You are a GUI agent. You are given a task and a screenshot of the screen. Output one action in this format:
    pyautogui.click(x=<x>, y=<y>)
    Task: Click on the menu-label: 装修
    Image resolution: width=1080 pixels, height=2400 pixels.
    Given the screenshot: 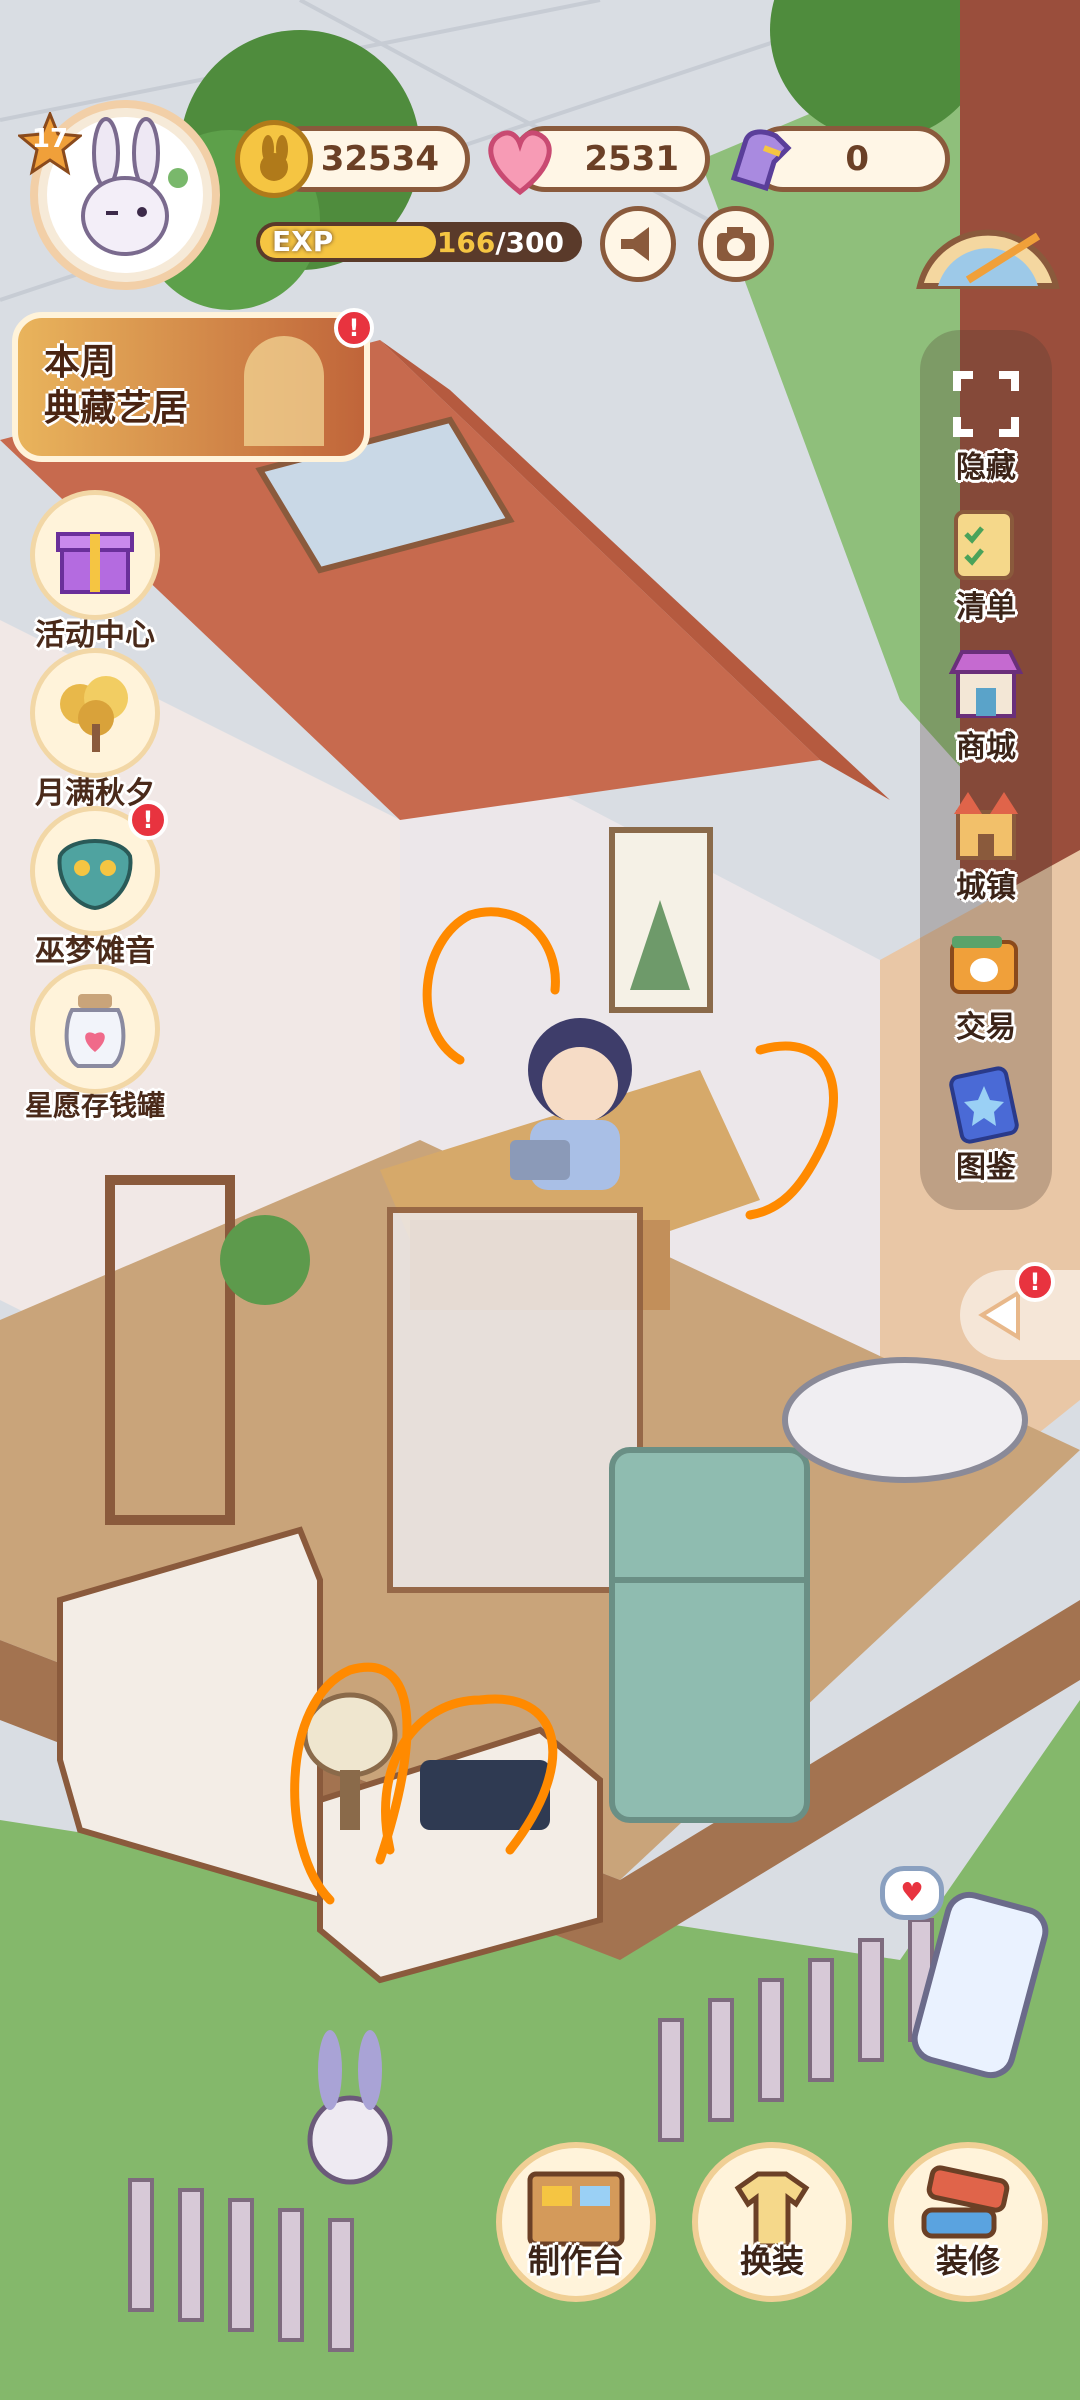 What is the action you would take?
    pyautogui.click(x=967, y=2261)
    